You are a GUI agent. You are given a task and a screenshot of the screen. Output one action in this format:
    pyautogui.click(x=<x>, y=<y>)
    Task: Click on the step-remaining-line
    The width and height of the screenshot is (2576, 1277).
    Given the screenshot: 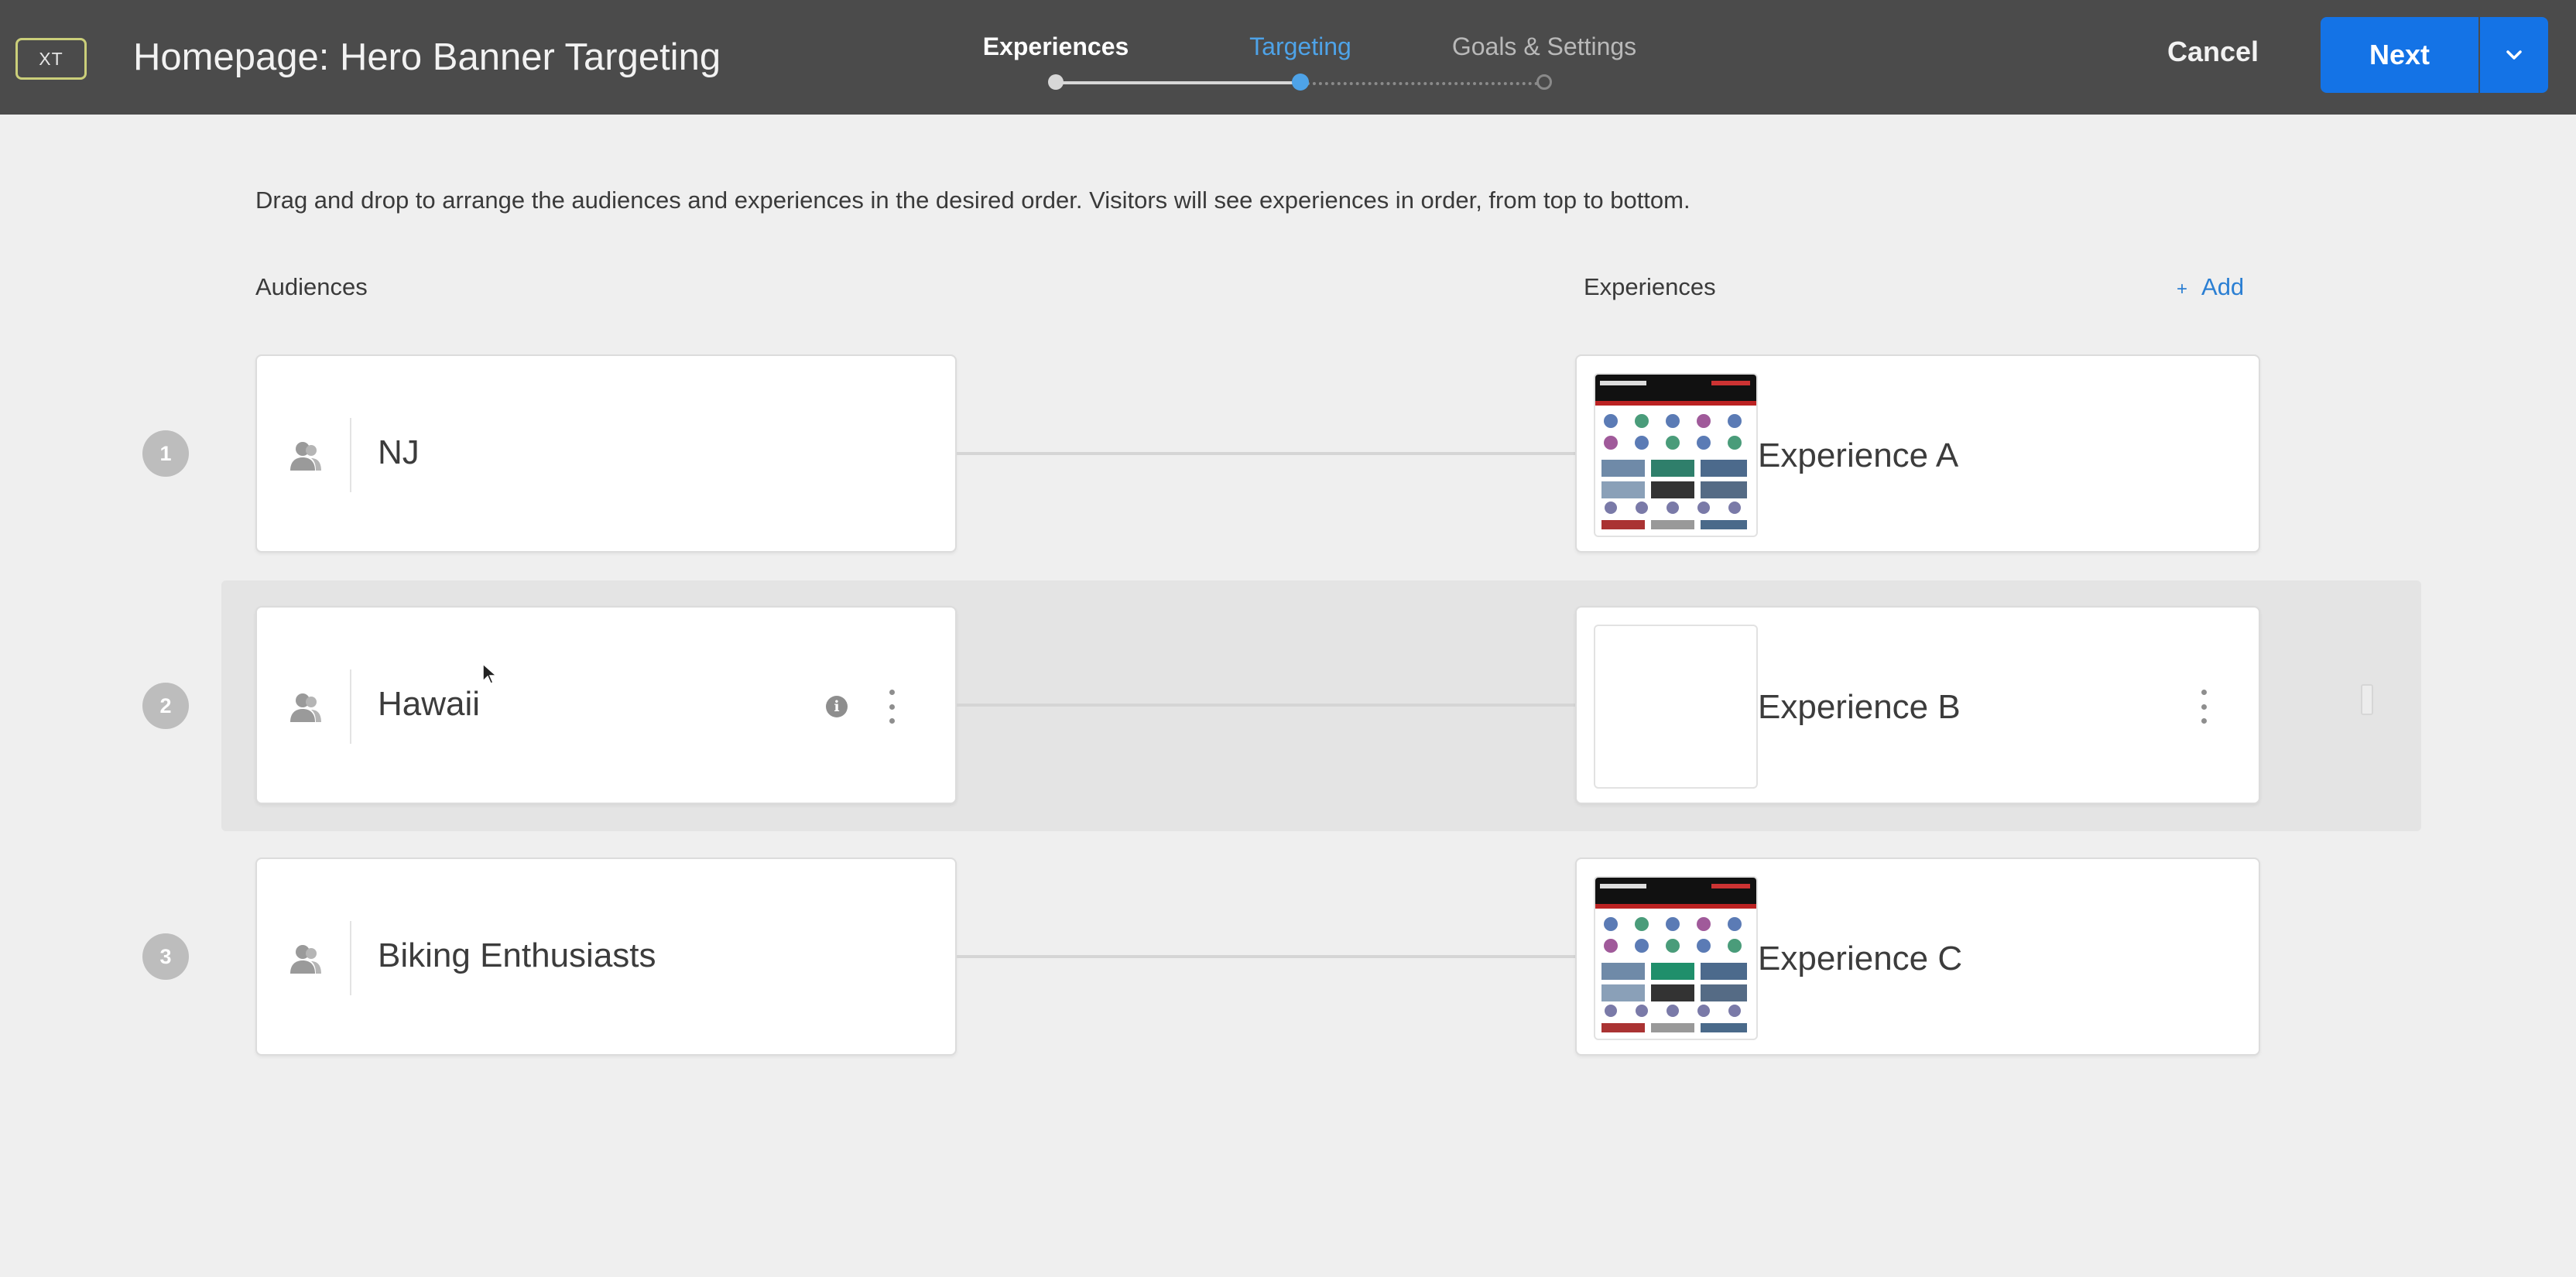 What is the action you would take?
    pyautogui.click(x=1422, y=83)
    